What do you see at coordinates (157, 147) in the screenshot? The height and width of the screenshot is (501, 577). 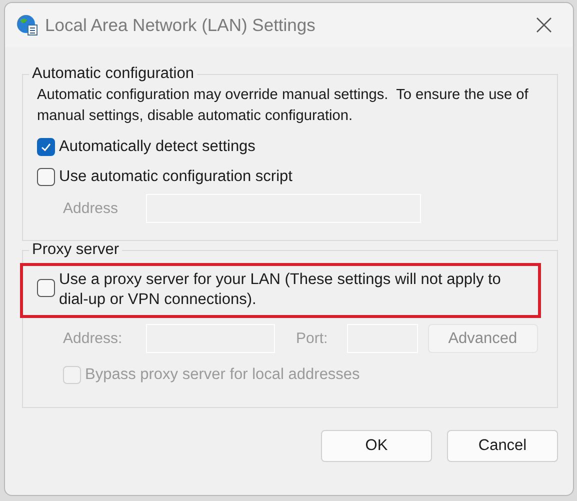 I see `checkbox-label: Automatically detect settings` at bounding box center [157, 147].